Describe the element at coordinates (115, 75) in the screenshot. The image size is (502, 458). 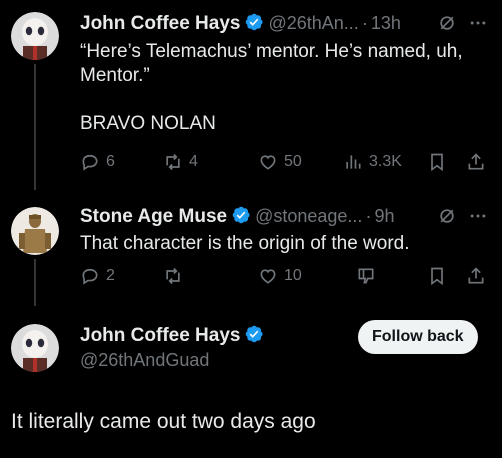
I see `tweet-text-line: Mentor.”` at that location.